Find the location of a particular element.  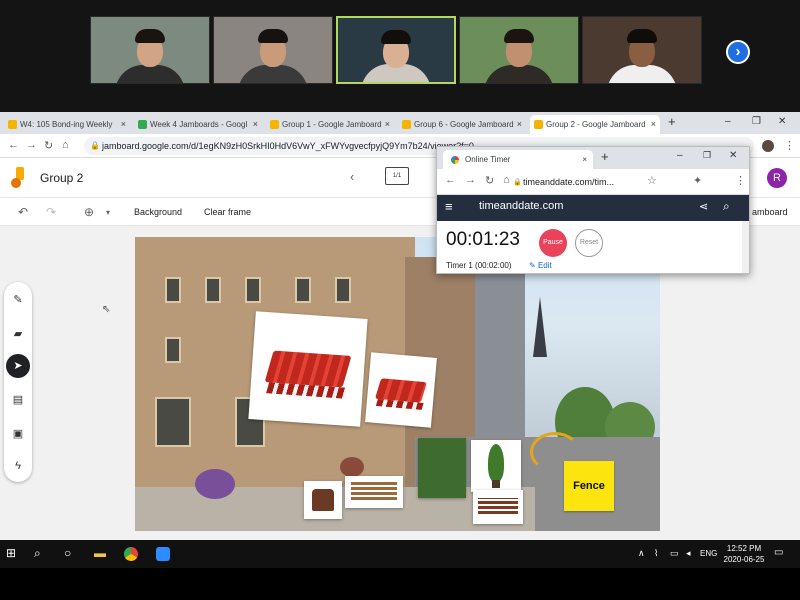

taskbar-clock: 12:52 PM 2020-06-25 is located at coordinates (744, 554).